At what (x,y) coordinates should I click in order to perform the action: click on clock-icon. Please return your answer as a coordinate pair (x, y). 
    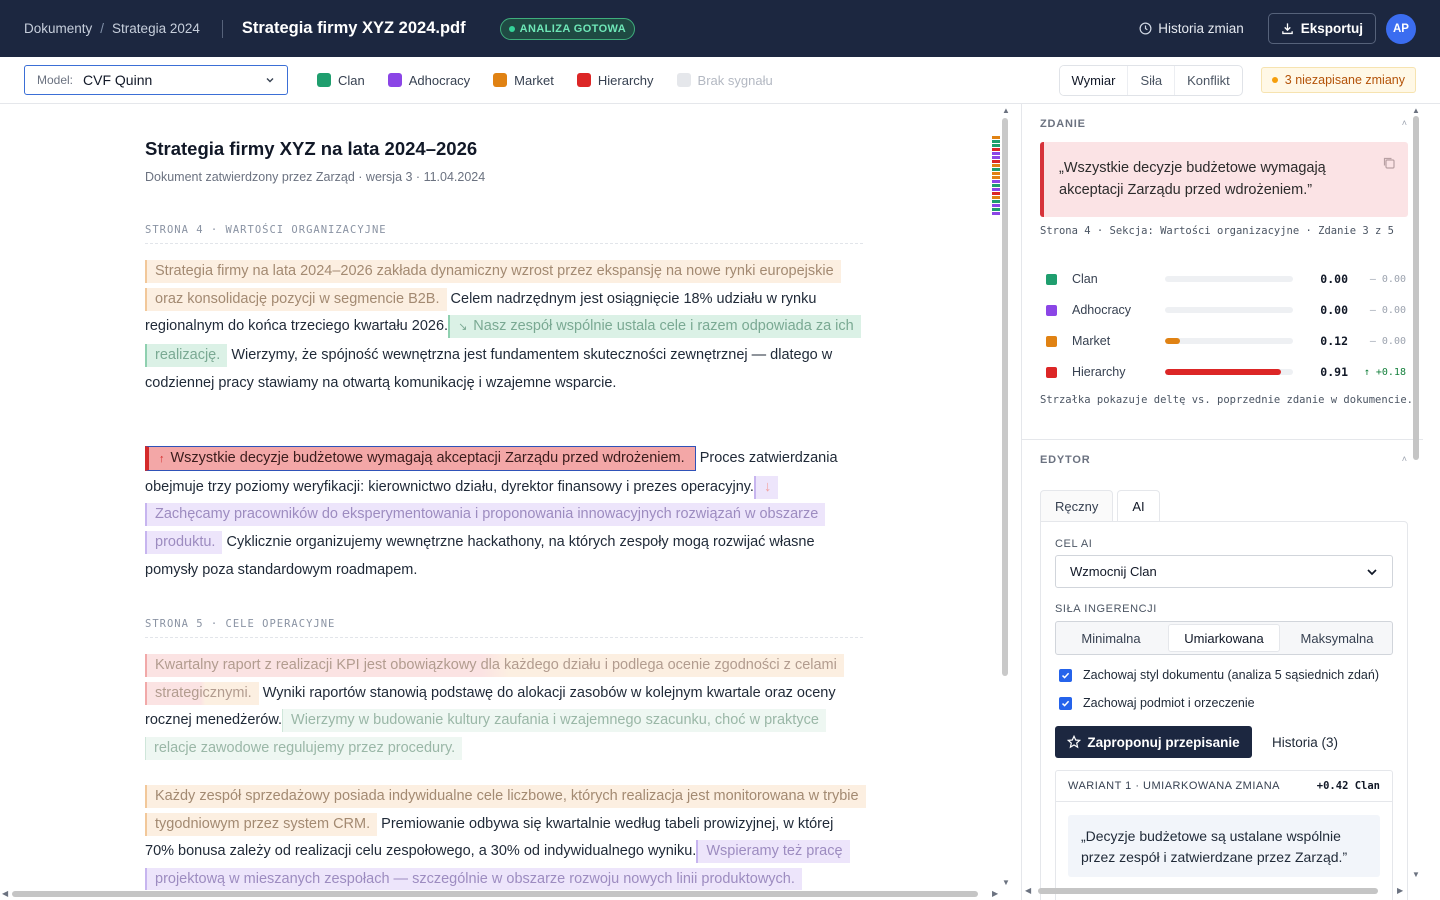
    Looking at the image, I should click on (1145, 28).